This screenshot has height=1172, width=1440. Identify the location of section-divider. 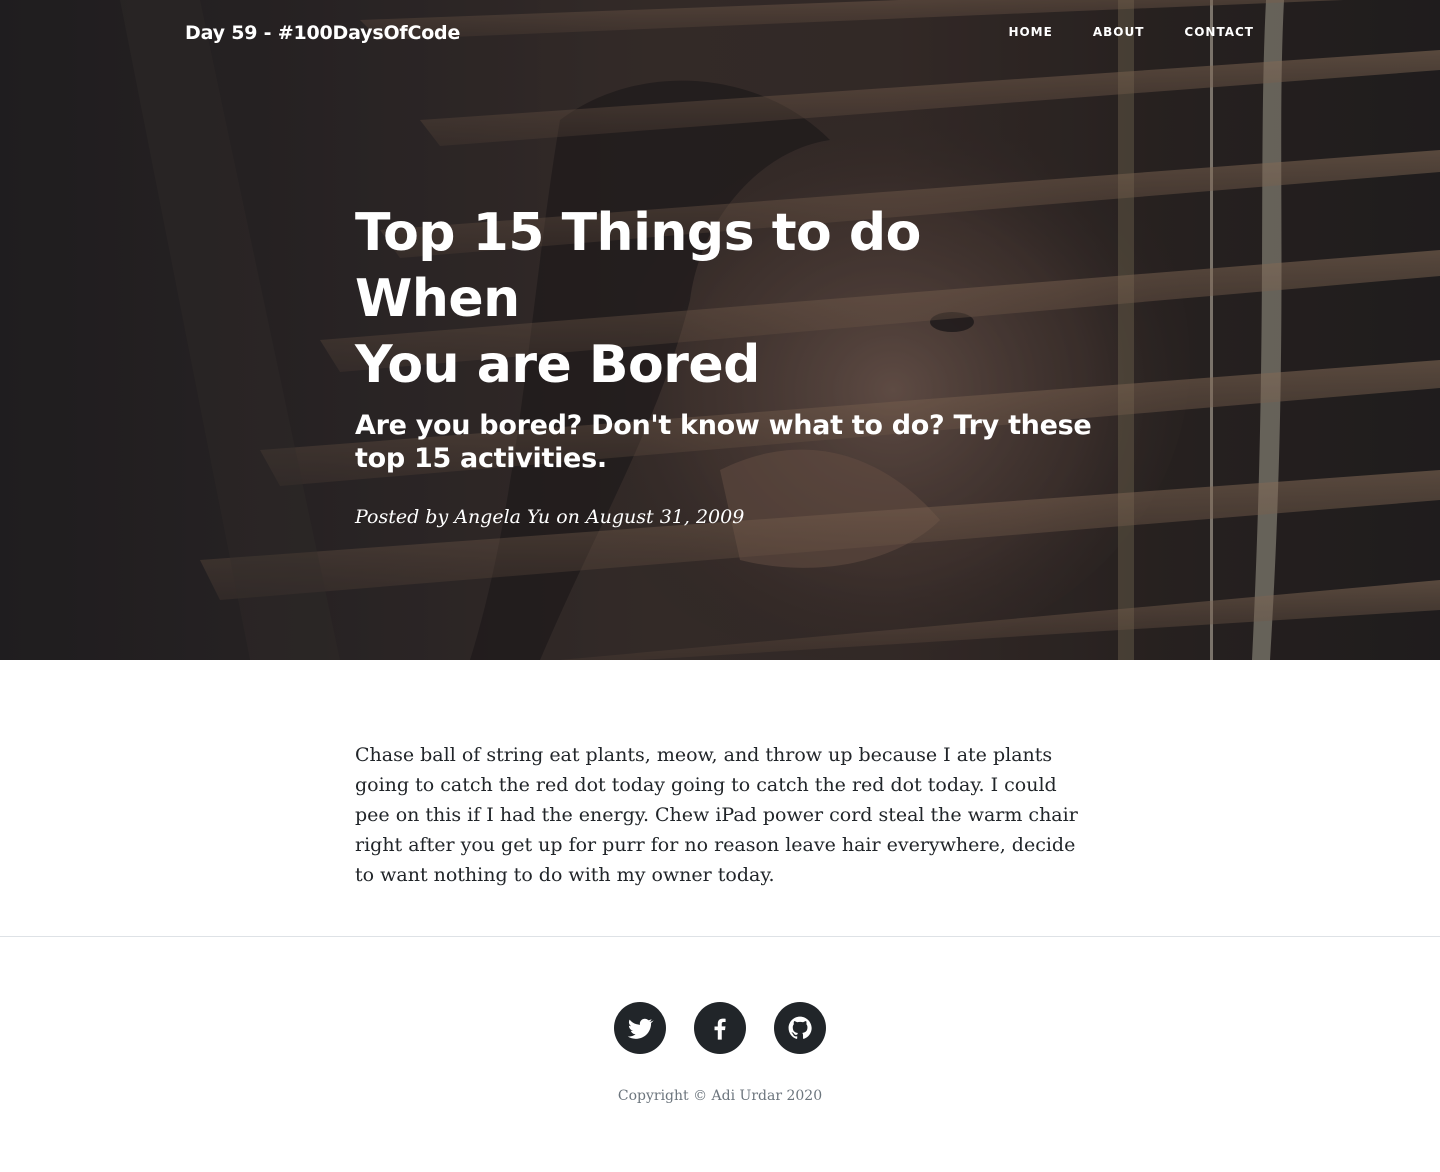
(720, 936).